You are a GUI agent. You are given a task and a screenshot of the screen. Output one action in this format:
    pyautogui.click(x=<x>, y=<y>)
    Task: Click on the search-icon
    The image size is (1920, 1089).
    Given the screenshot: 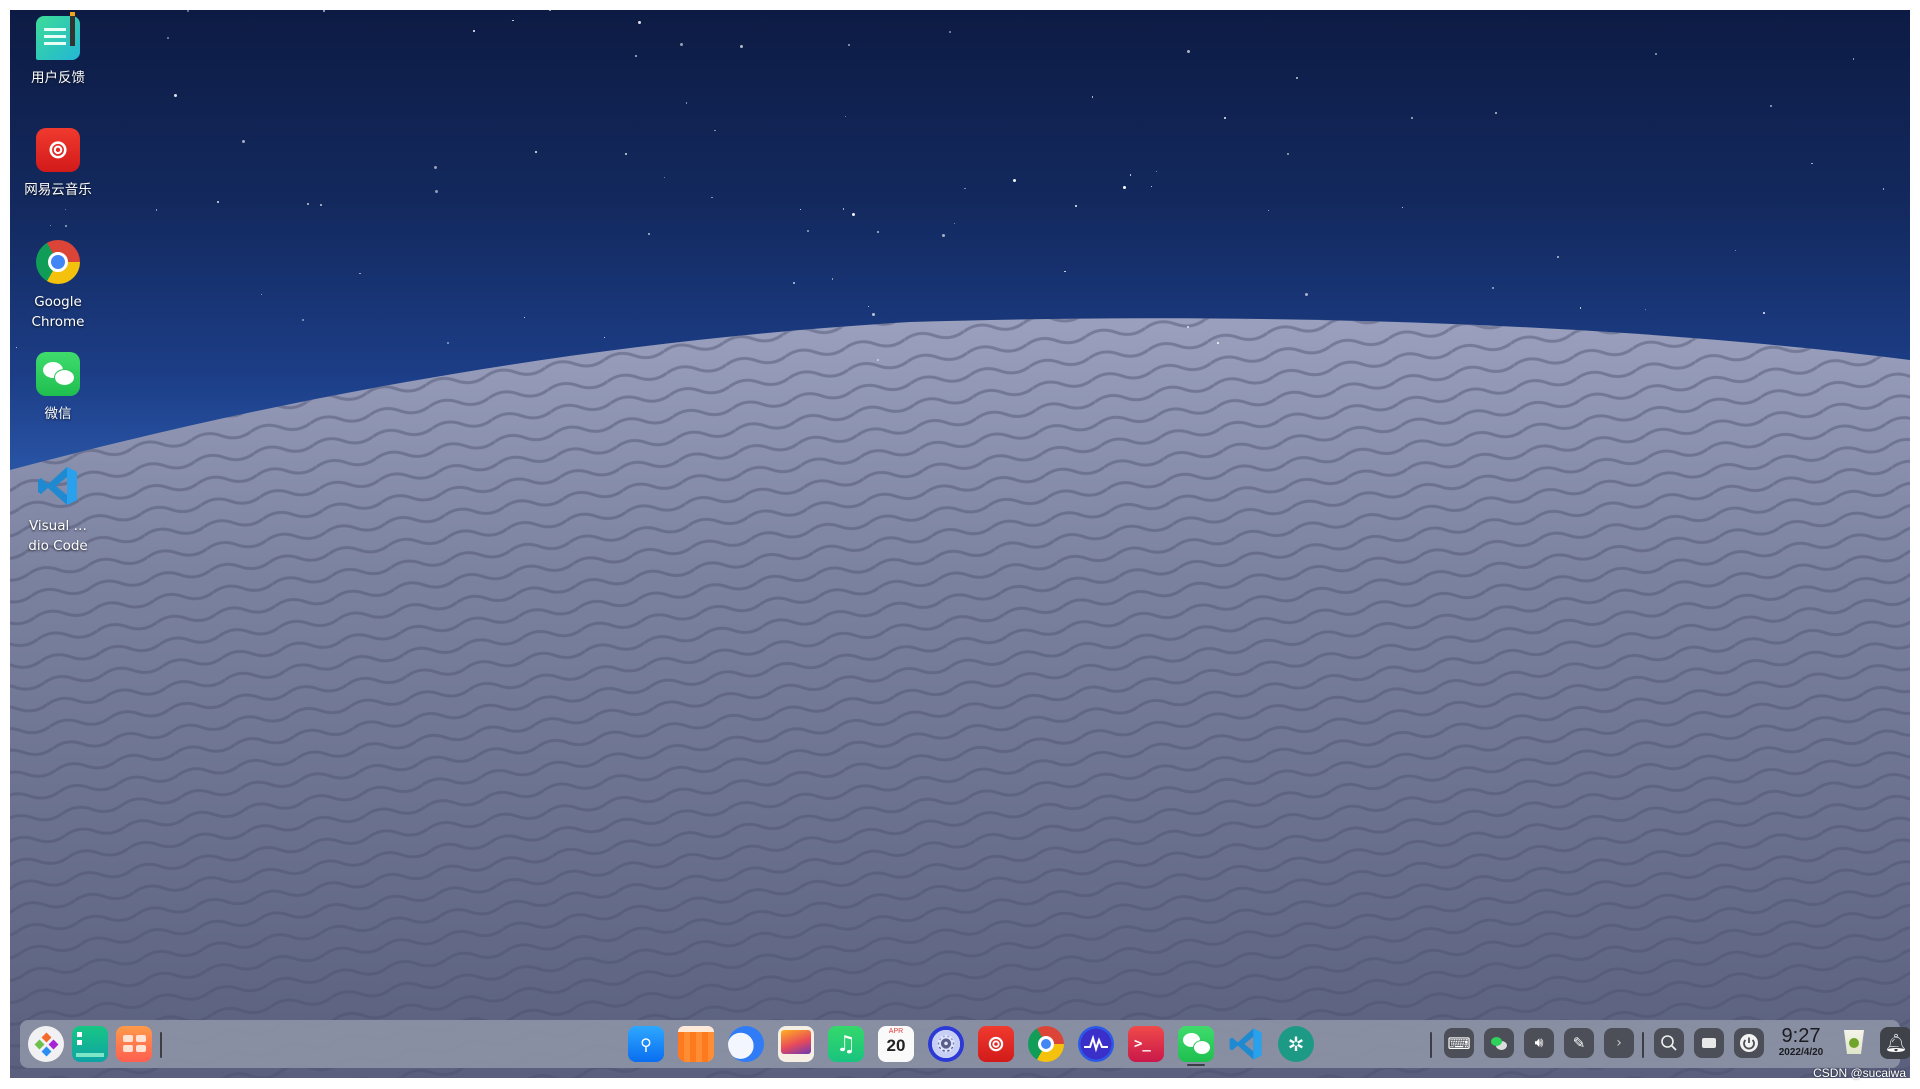 What is the action you would take?
    pyautogui.click(x=1669, y=1043)
    